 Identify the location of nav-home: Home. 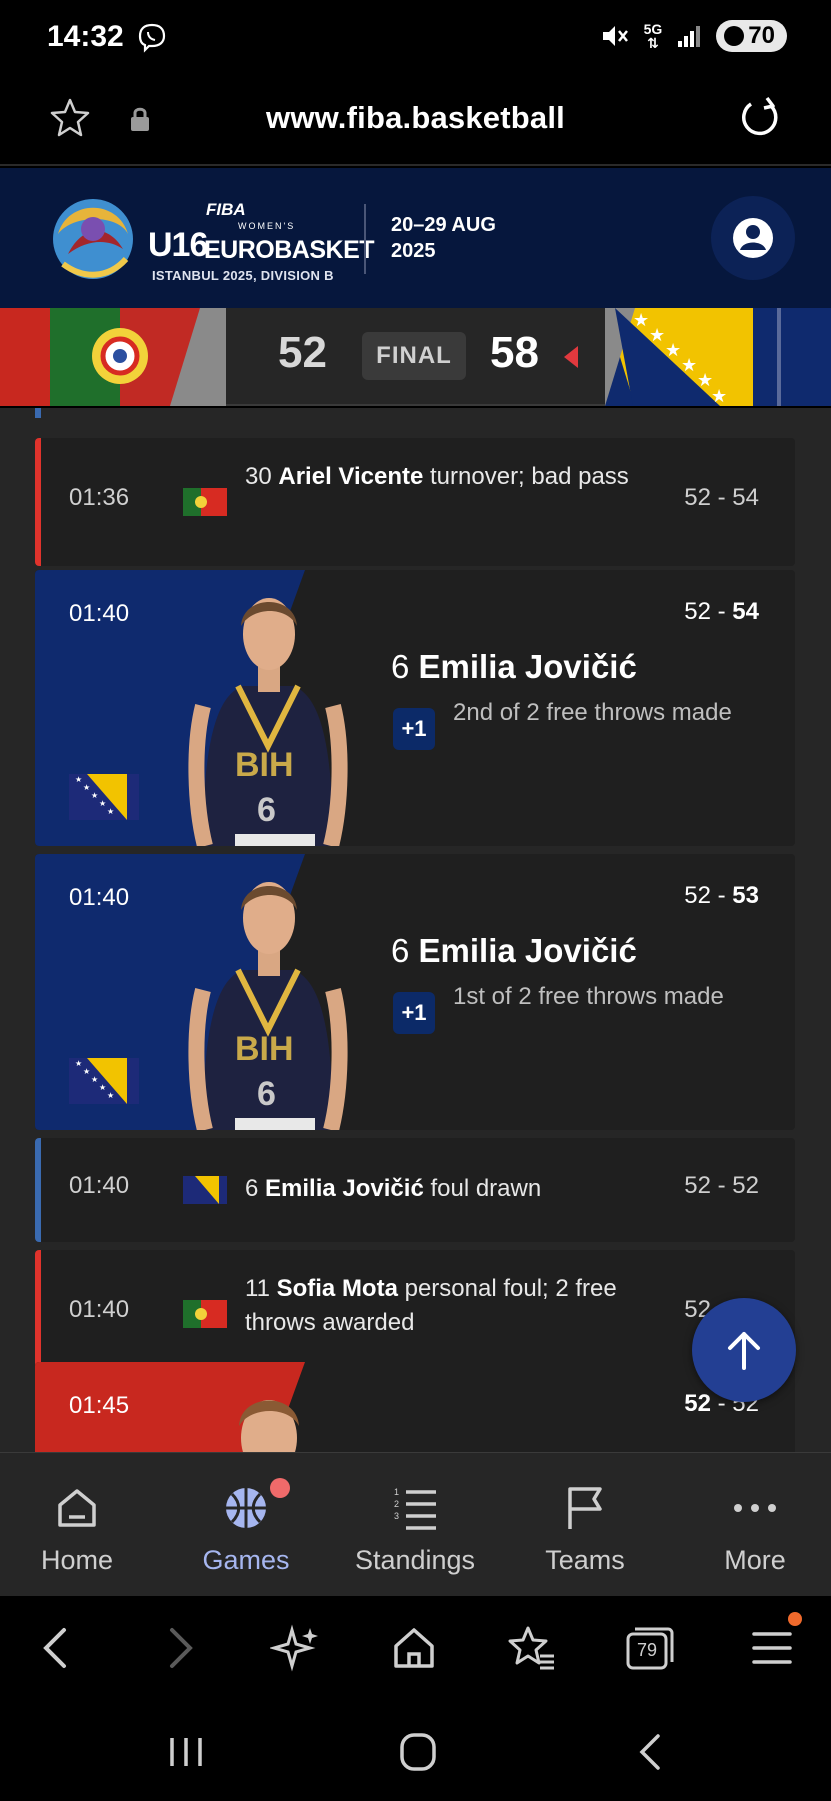
(81, 1525).